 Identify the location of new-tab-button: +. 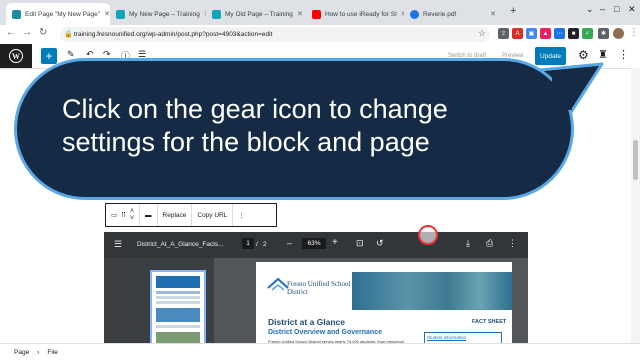
(513, 11).